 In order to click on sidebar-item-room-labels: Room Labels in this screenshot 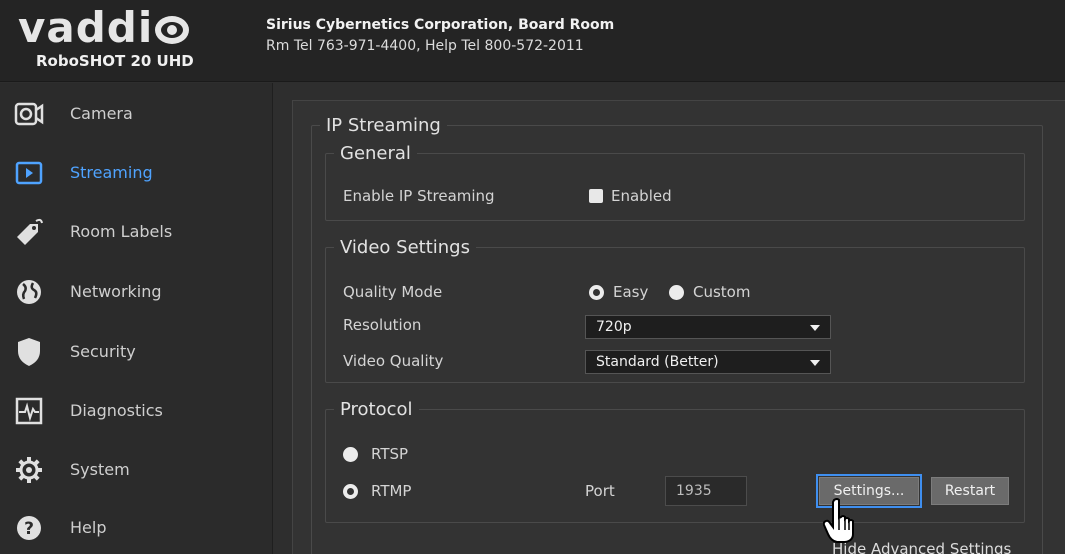, I will do `click(136, 232)`.